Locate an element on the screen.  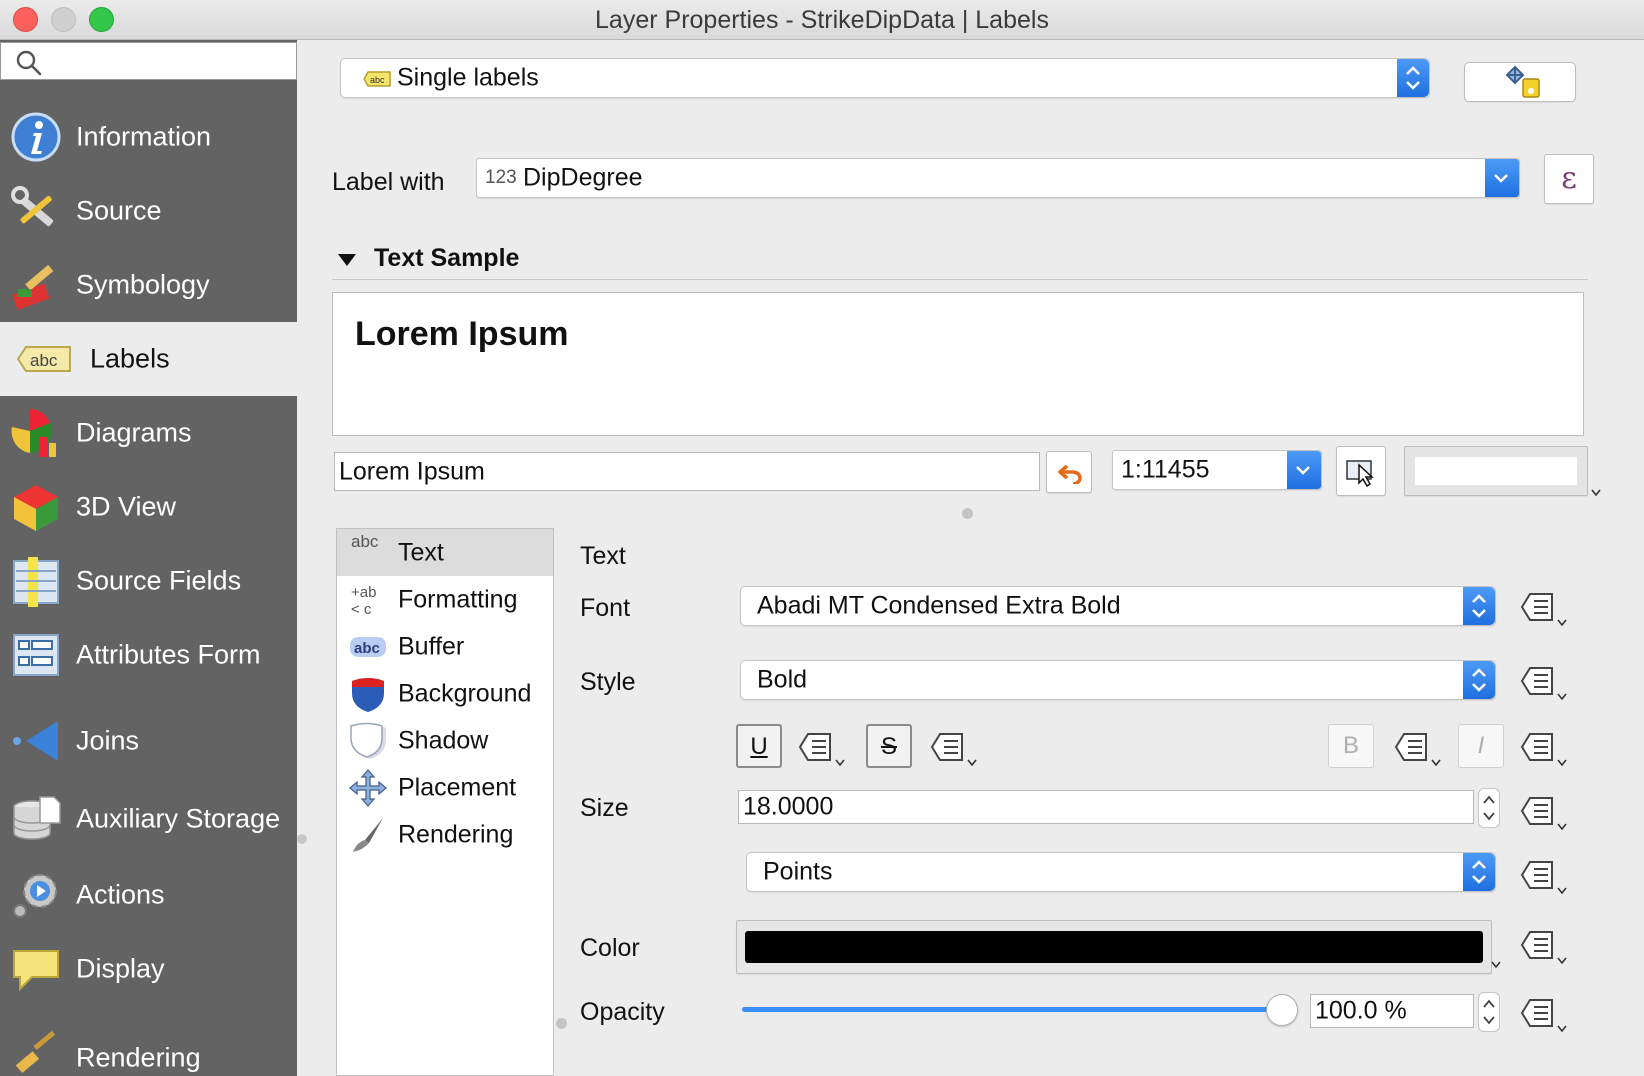
size-data-defined-button is located at coordinates (1545, 813).